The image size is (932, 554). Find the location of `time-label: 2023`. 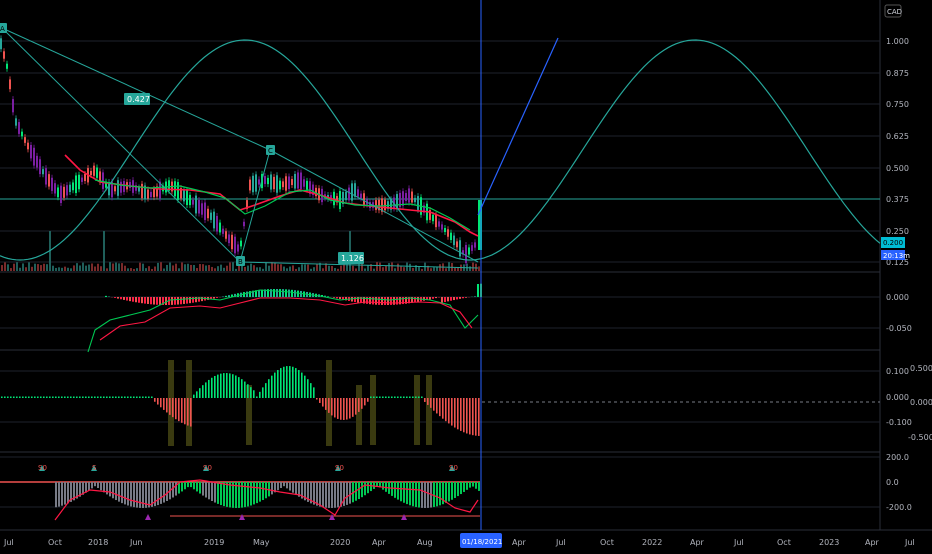

time-label: 2023 is located at coordinates (829, 542).